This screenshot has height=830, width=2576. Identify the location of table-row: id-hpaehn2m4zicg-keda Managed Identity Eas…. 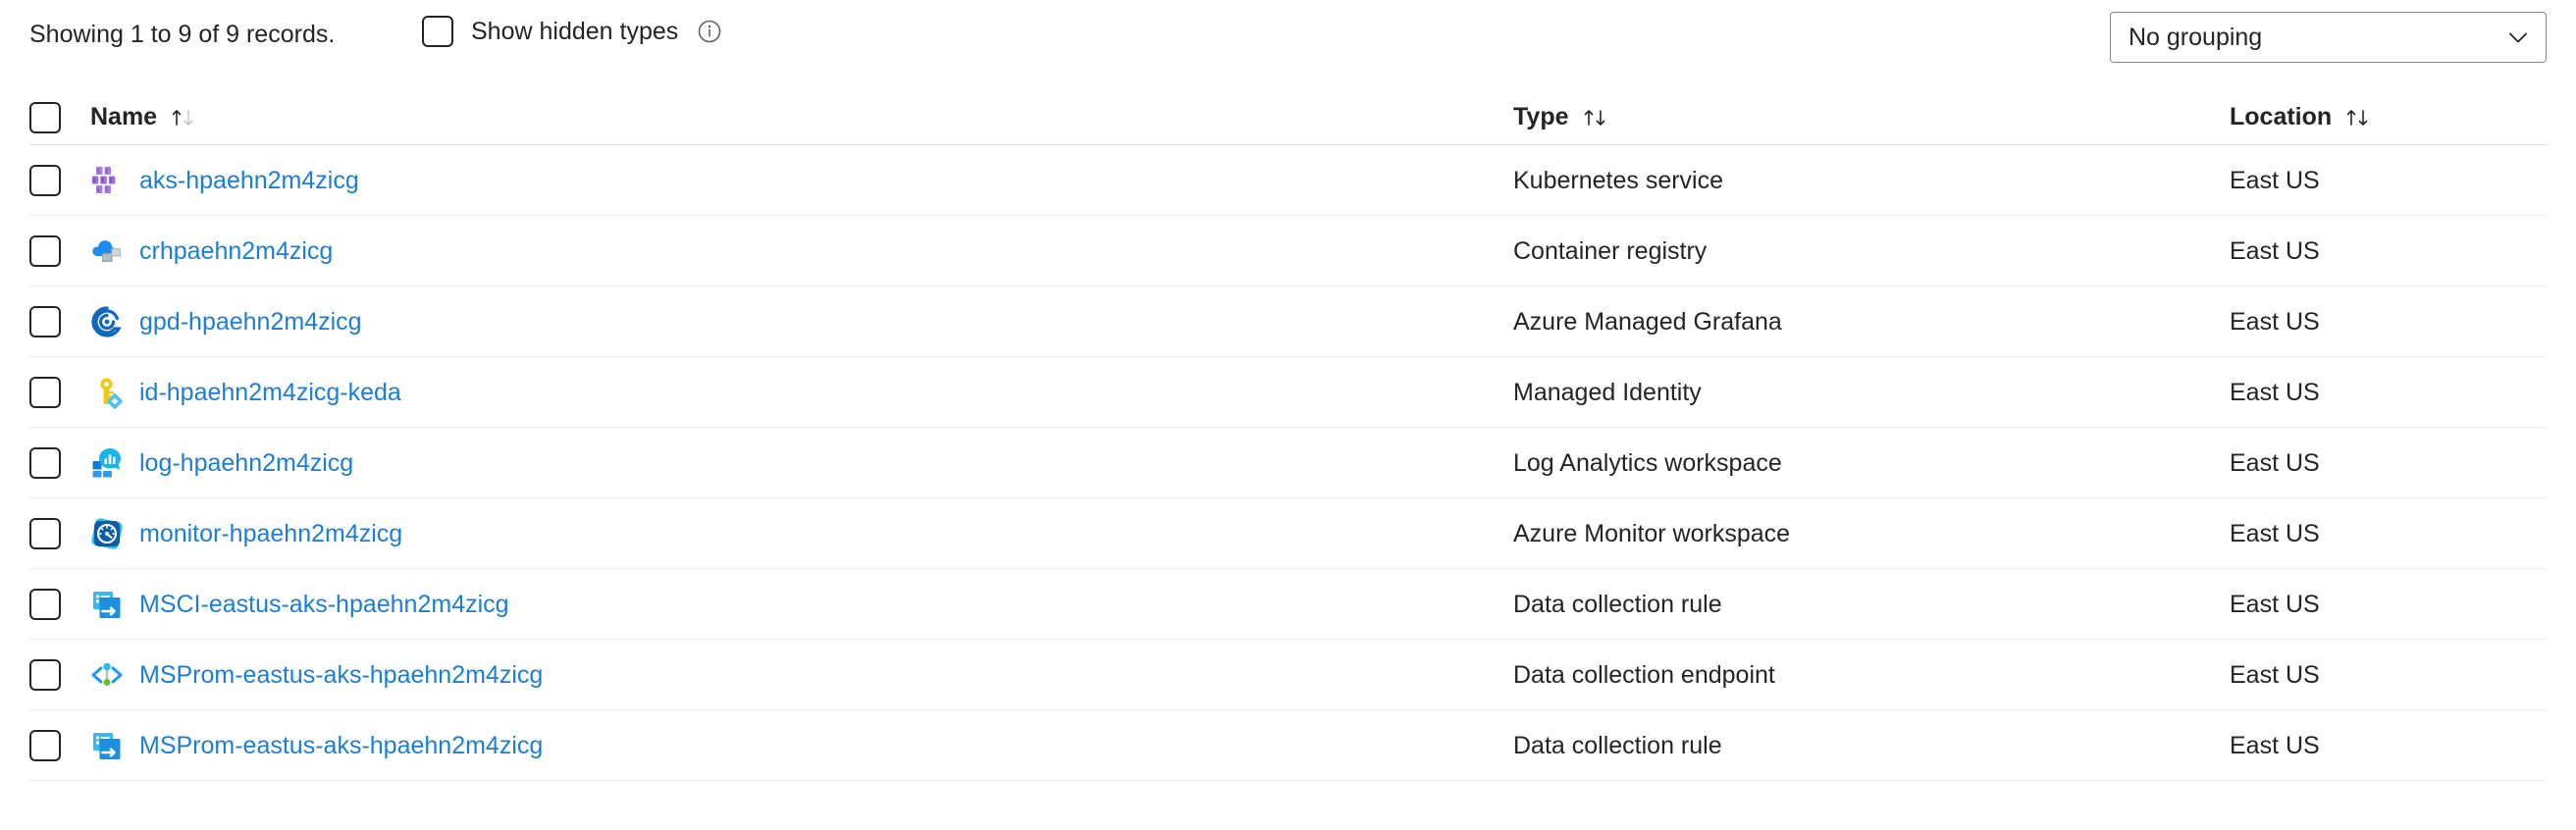
(1288, 392).